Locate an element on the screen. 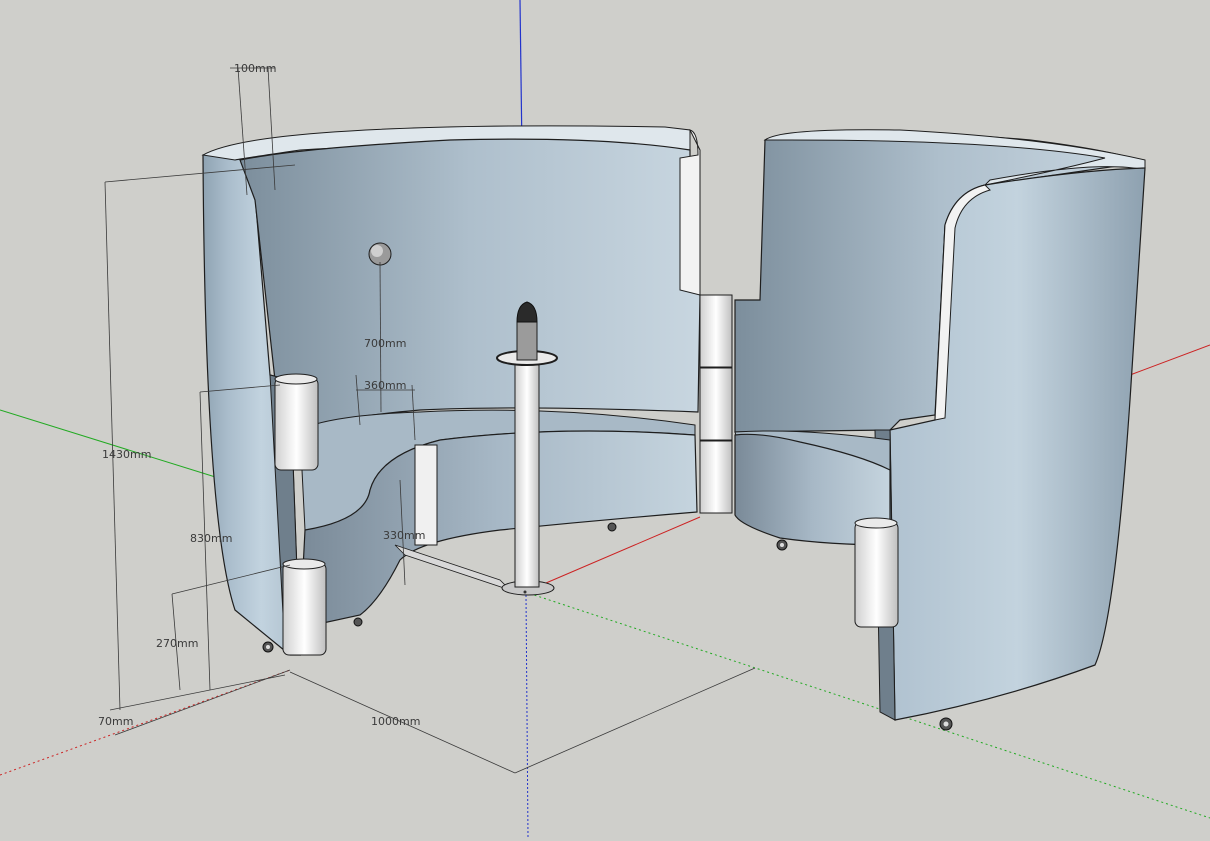  blue-axis-negative is located at coordinates (527, 716).